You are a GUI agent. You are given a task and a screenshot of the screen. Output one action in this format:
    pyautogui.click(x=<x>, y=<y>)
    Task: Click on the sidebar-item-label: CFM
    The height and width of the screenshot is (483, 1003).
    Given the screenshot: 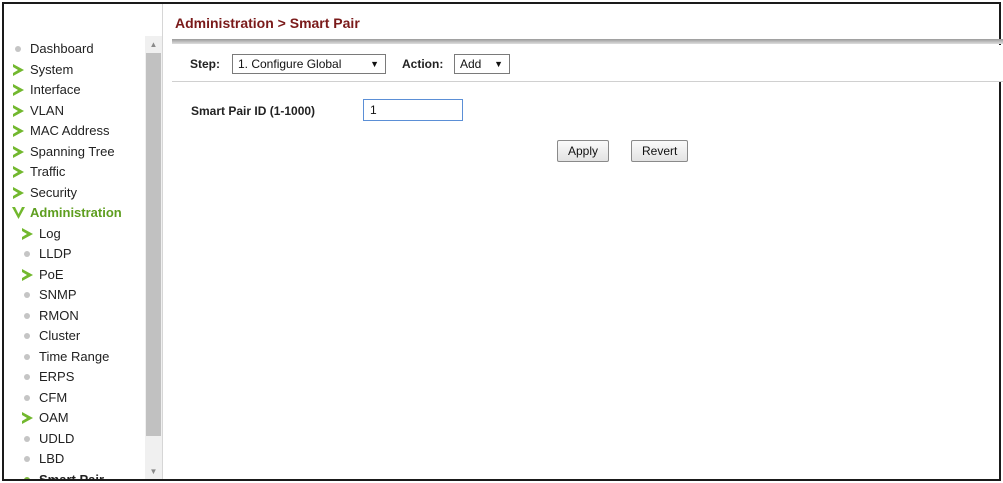 What is the action you would take?
    pyautogui.click(x=53, y=397)
    